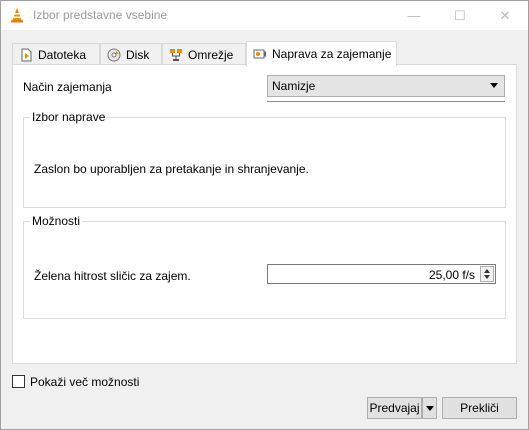 The width and height of the screenshot is (529, 430). What do you see at coordinates (505, 15) in the screenshot?
I see `close-button: ✕` at bounding box center [505, 15].